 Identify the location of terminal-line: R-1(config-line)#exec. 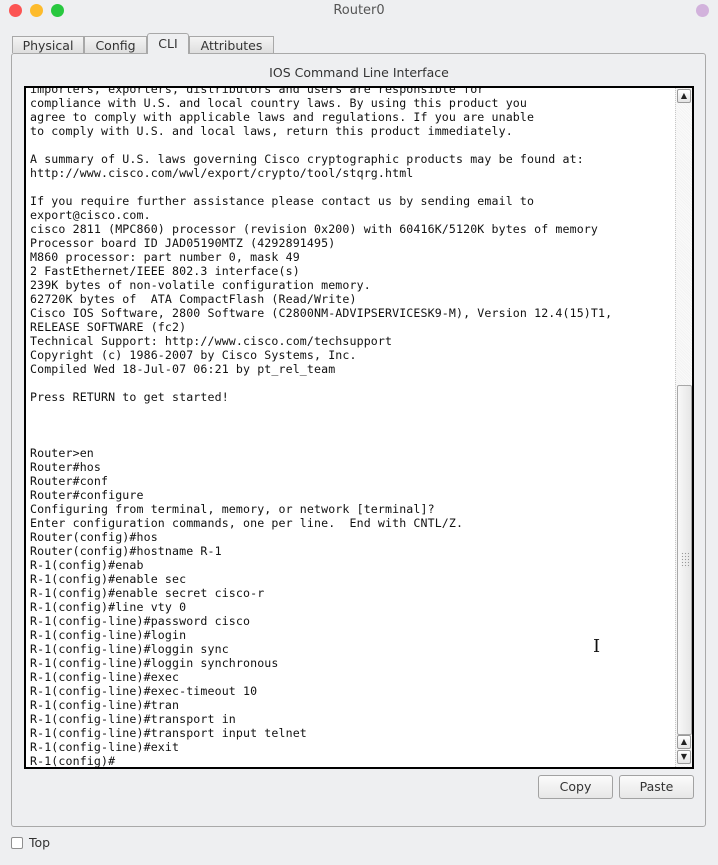
(105, 677).